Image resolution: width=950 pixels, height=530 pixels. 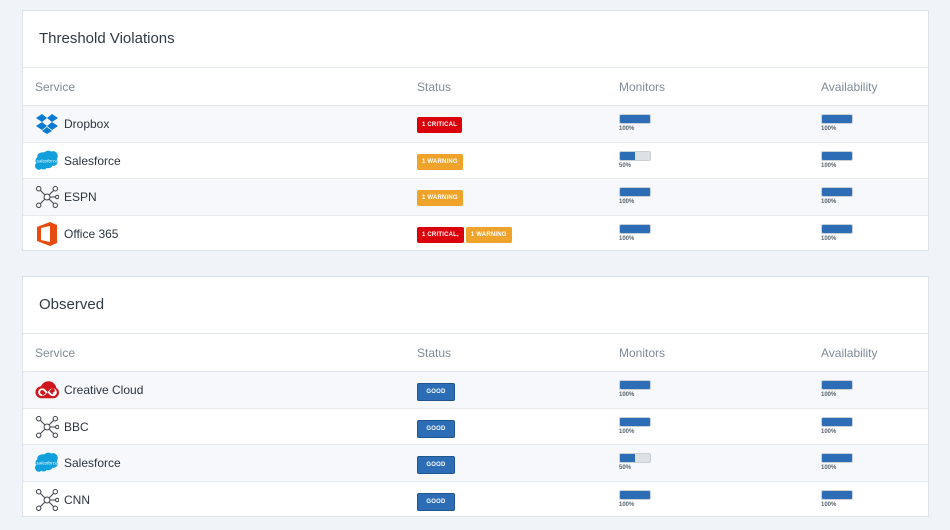 I want to click on table-row: Dropbox 1 CRITICAL 100% 100%, so click(x=475, y=124).